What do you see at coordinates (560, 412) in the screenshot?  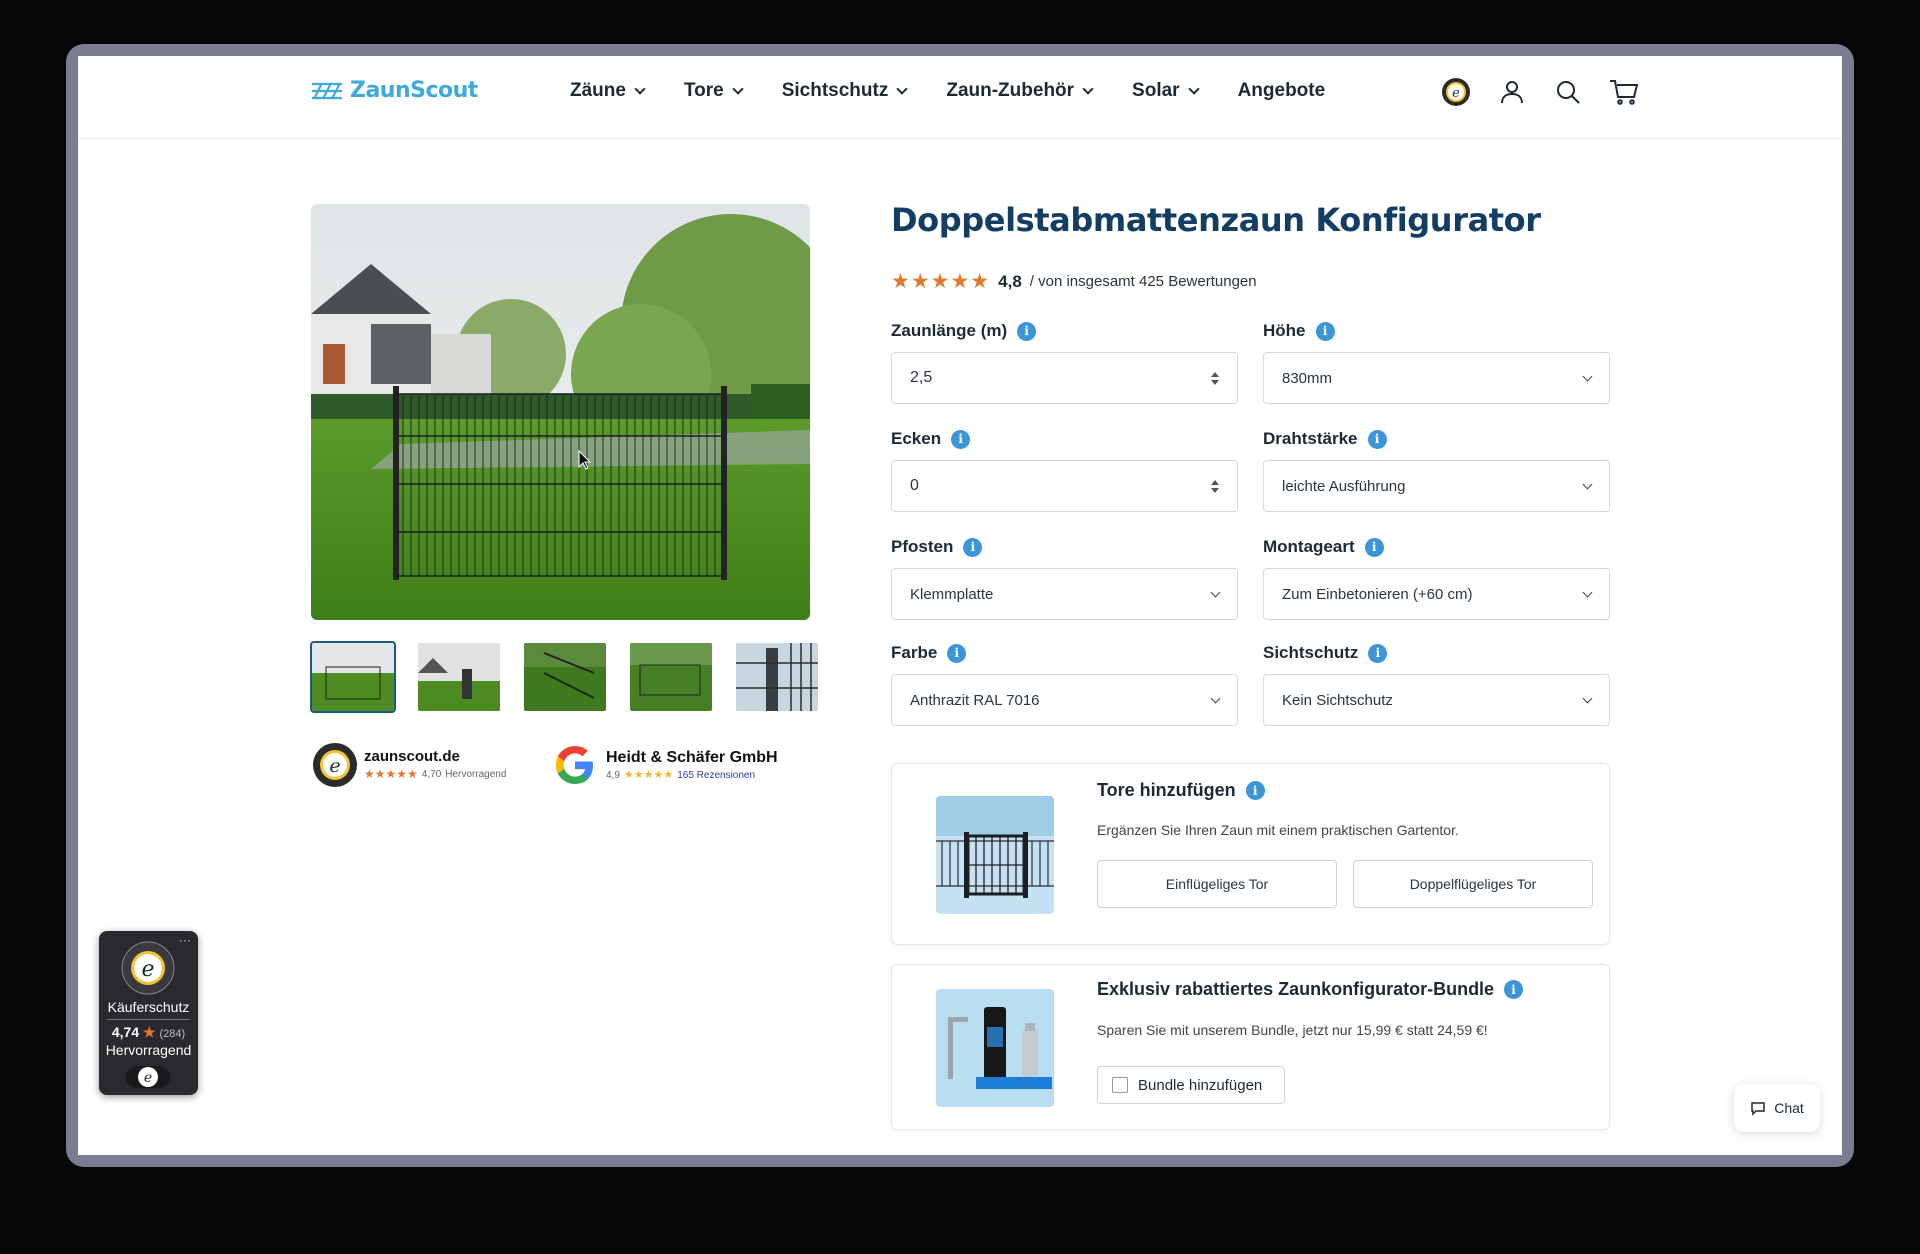 I see `product-main-image` at bounding box center [560, 412].